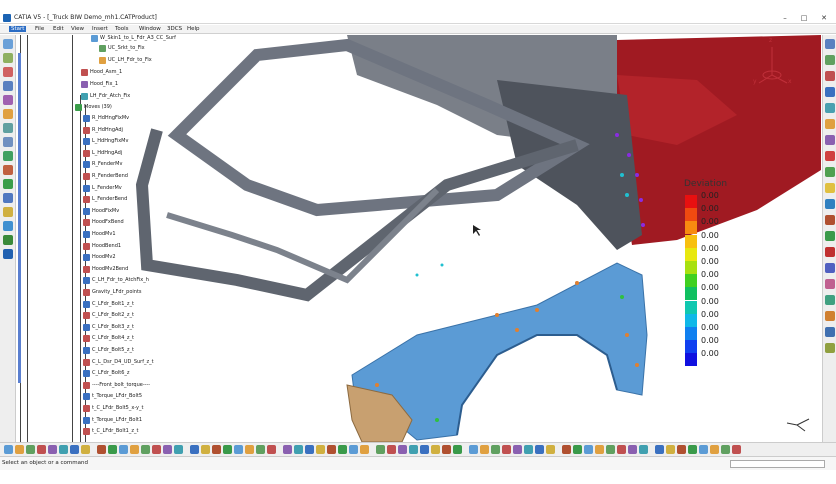  I want to click on tree-item-move: t_C_LFdr_Bolt1_z_t, so click(110, 431).